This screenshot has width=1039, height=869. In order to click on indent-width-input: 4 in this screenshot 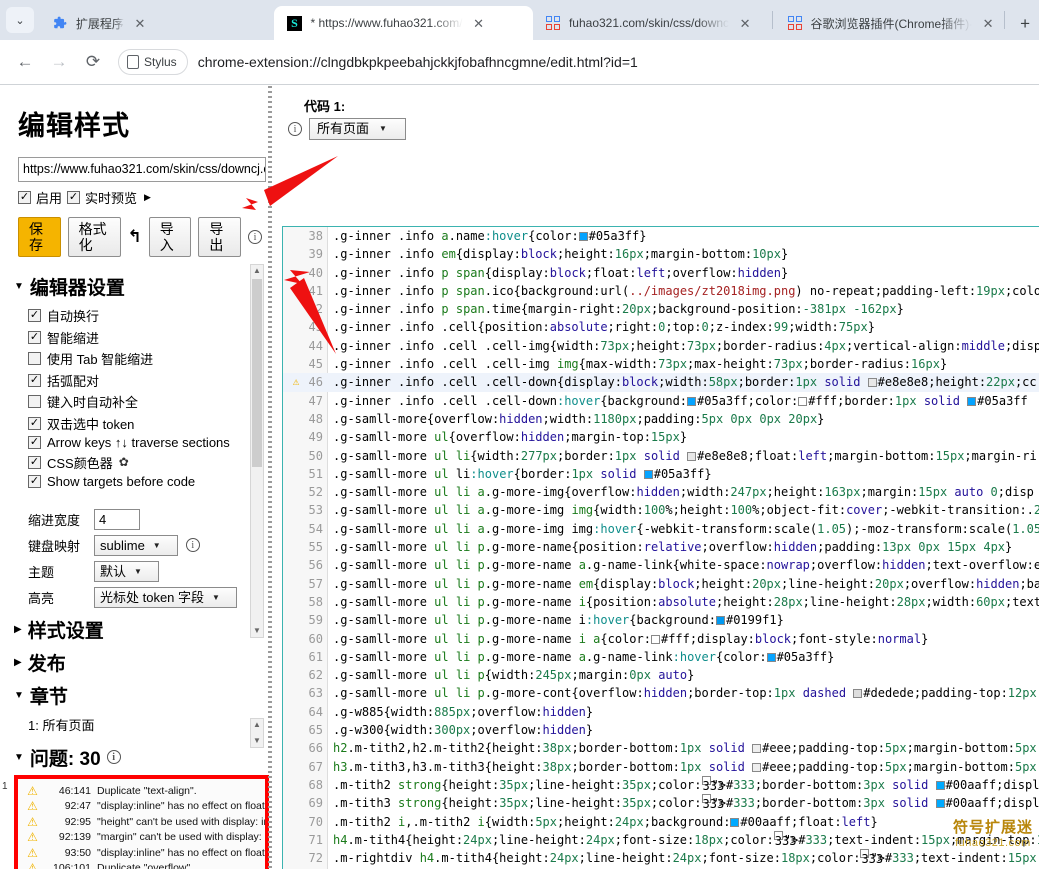, I will do `click(117, 519)`.